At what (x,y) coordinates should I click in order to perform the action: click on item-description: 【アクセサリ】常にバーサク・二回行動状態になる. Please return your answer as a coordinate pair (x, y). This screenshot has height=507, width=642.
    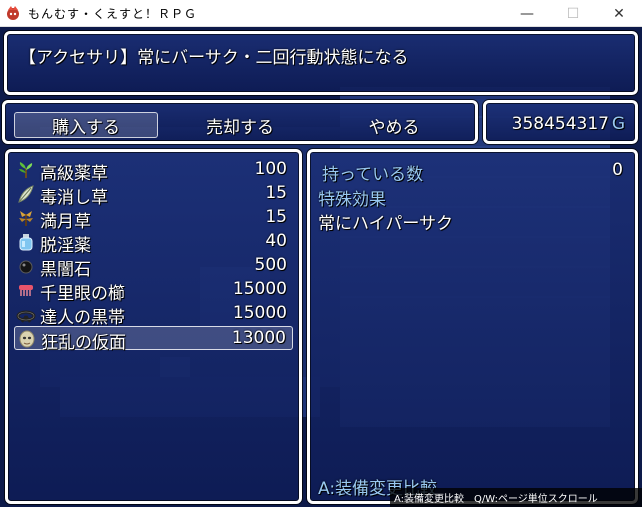
    Looking at the image, I should click on (214, 58).